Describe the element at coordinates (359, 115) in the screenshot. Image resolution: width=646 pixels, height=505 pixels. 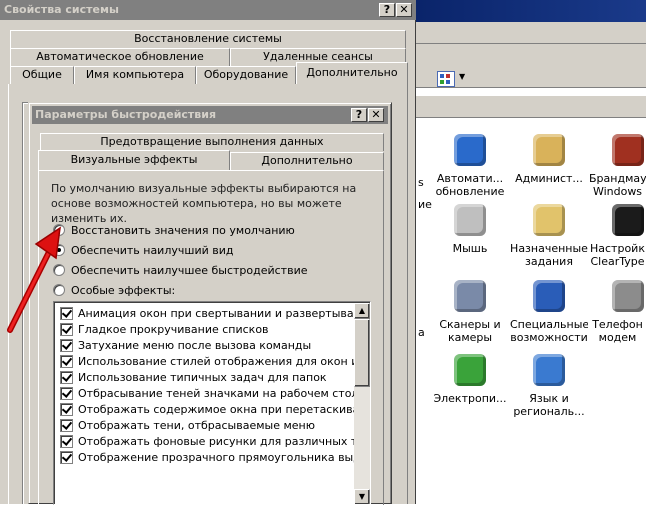
I see `perf-help-button: ?` at that location.